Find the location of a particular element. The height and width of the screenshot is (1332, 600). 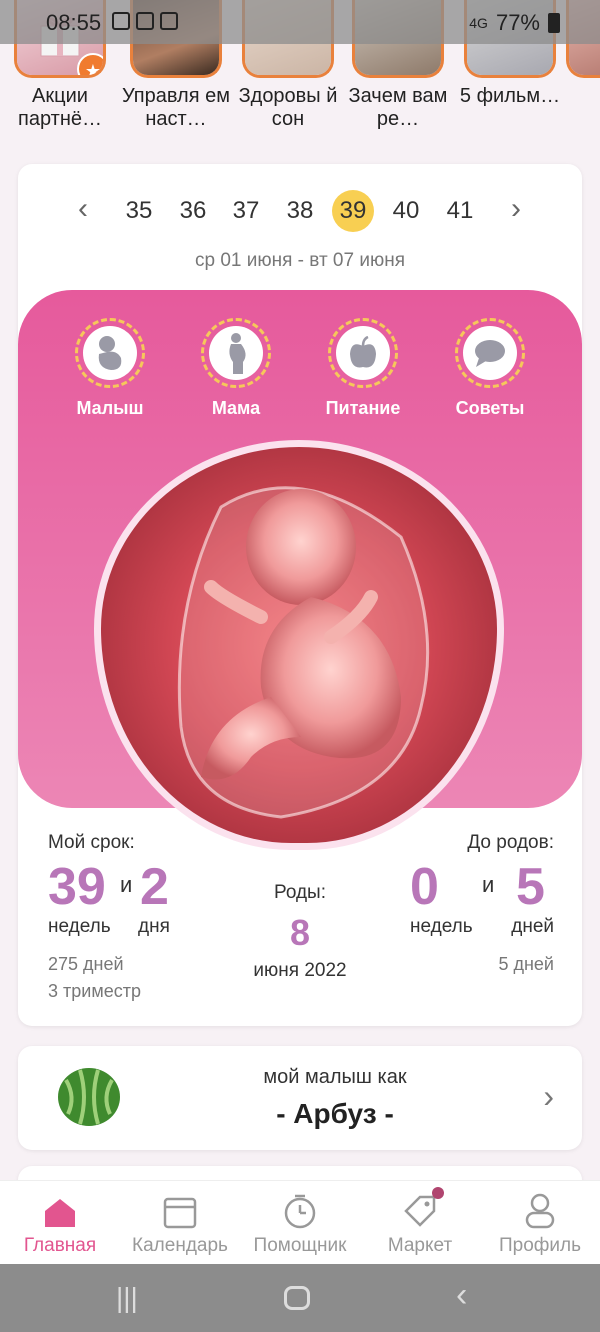

nav-calendar: Календарь is located at coordinates (180, 1219).